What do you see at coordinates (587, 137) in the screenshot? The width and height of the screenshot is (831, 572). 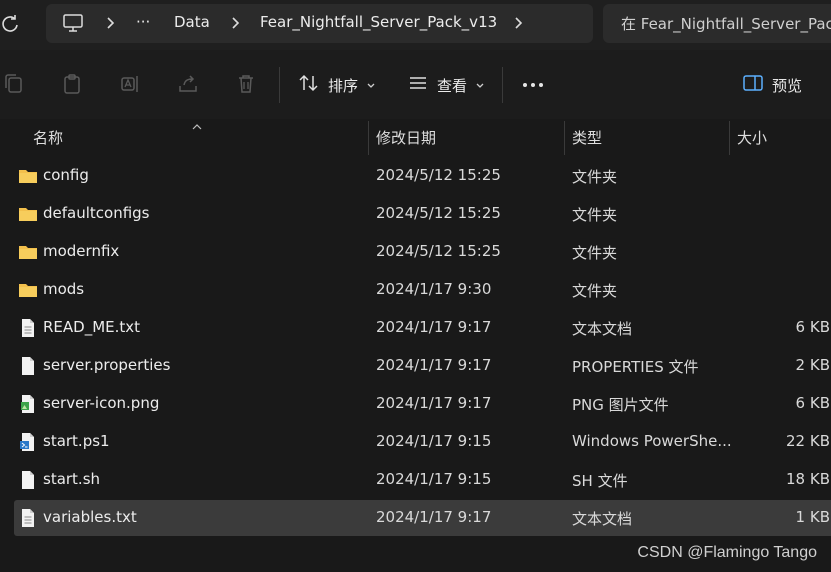 I see `column-header-type: 类型` at bounding box center [587, 137].